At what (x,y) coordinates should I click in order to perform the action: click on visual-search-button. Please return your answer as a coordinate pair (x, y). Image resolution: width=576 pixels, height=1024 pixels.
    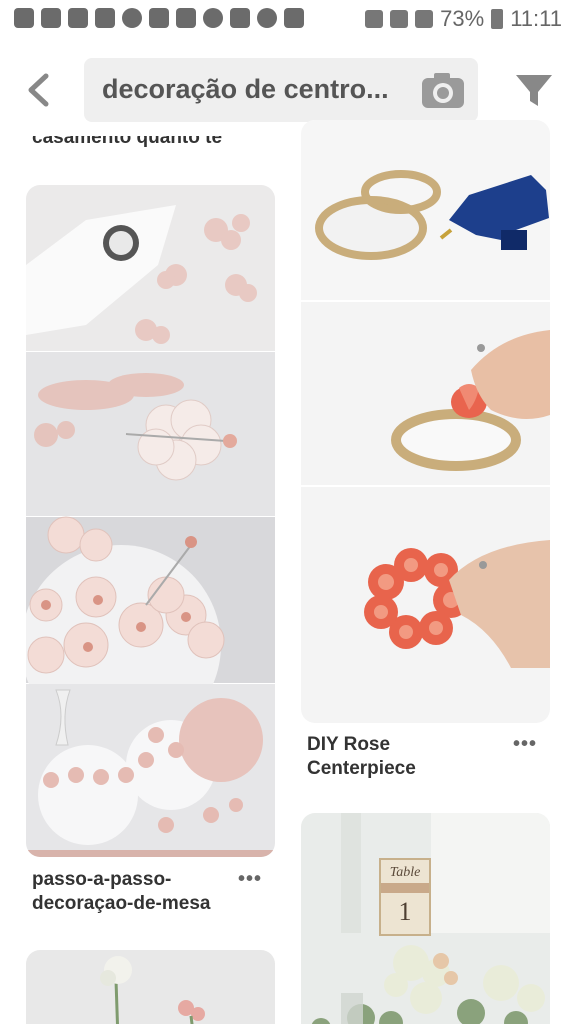
    Looking at the image, I should click on (443, 90).